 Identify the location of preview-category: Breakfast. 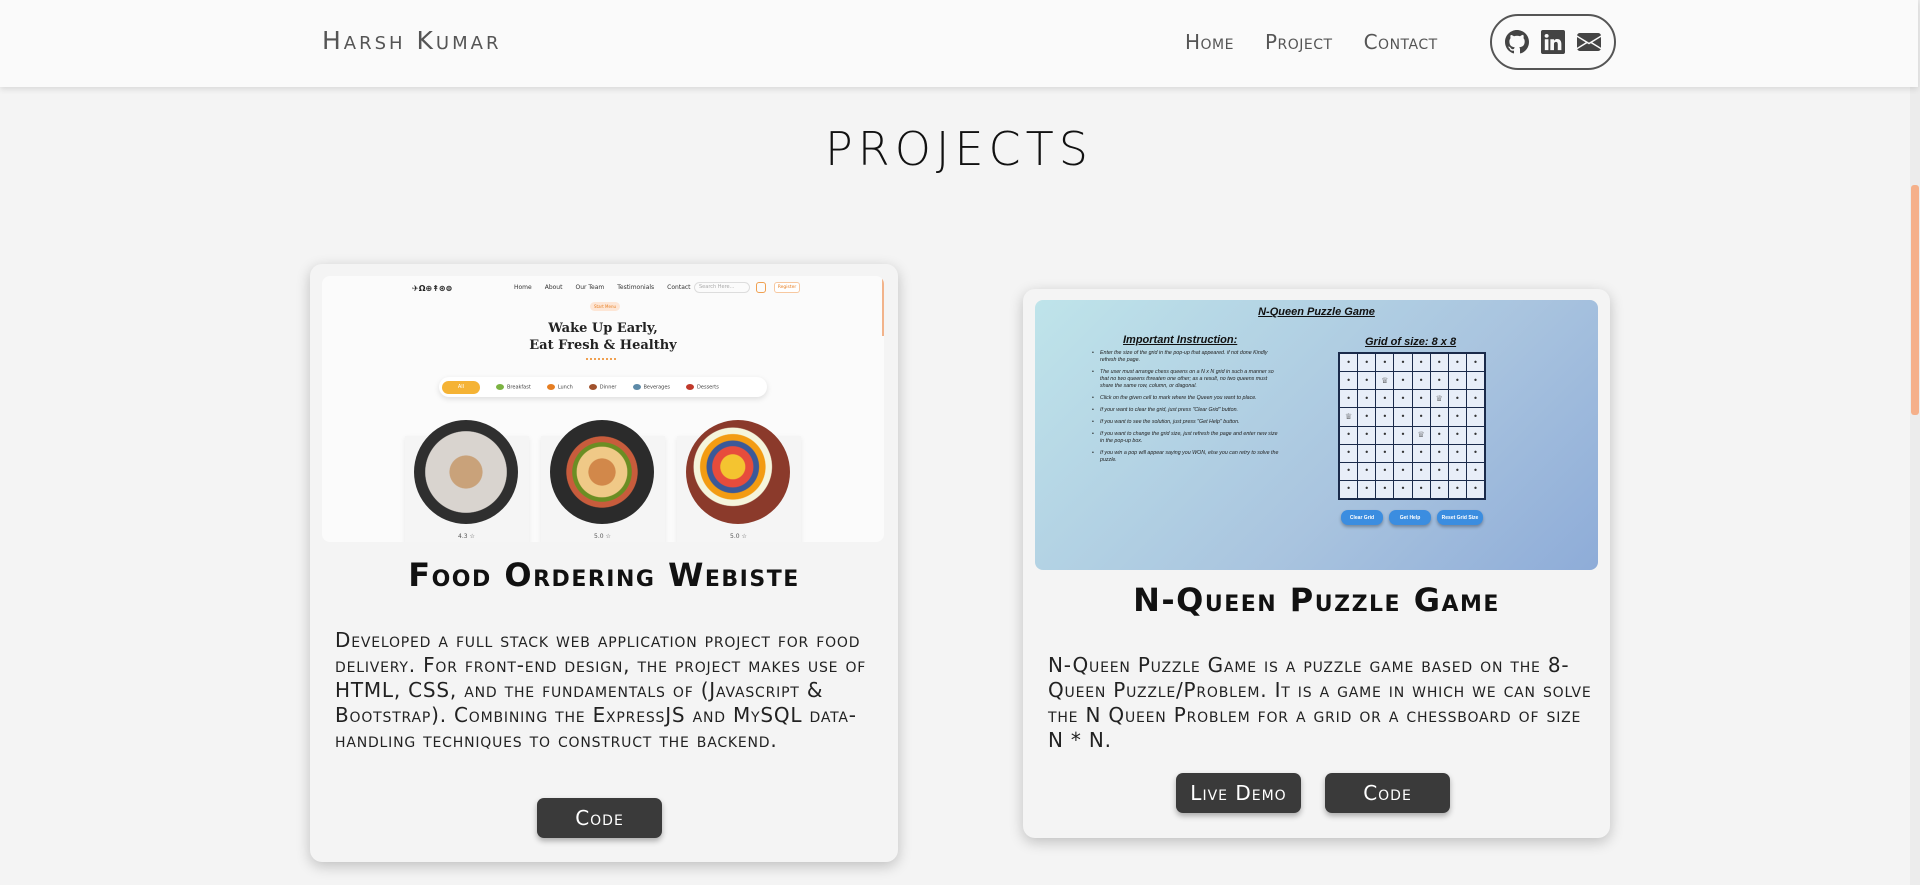
(513, 386).